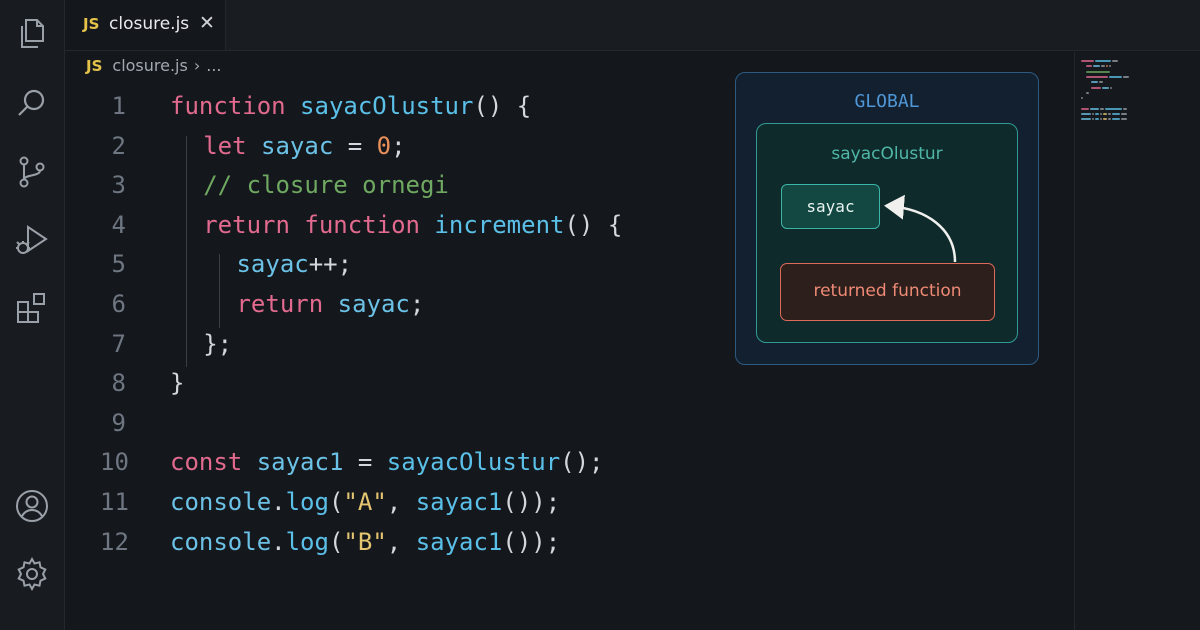 Image resolution: width=1200 pixels, height=630 pixels. Describe the element at coordinates (355, 145) in the screenshot. I see `code-token: =` at that location.